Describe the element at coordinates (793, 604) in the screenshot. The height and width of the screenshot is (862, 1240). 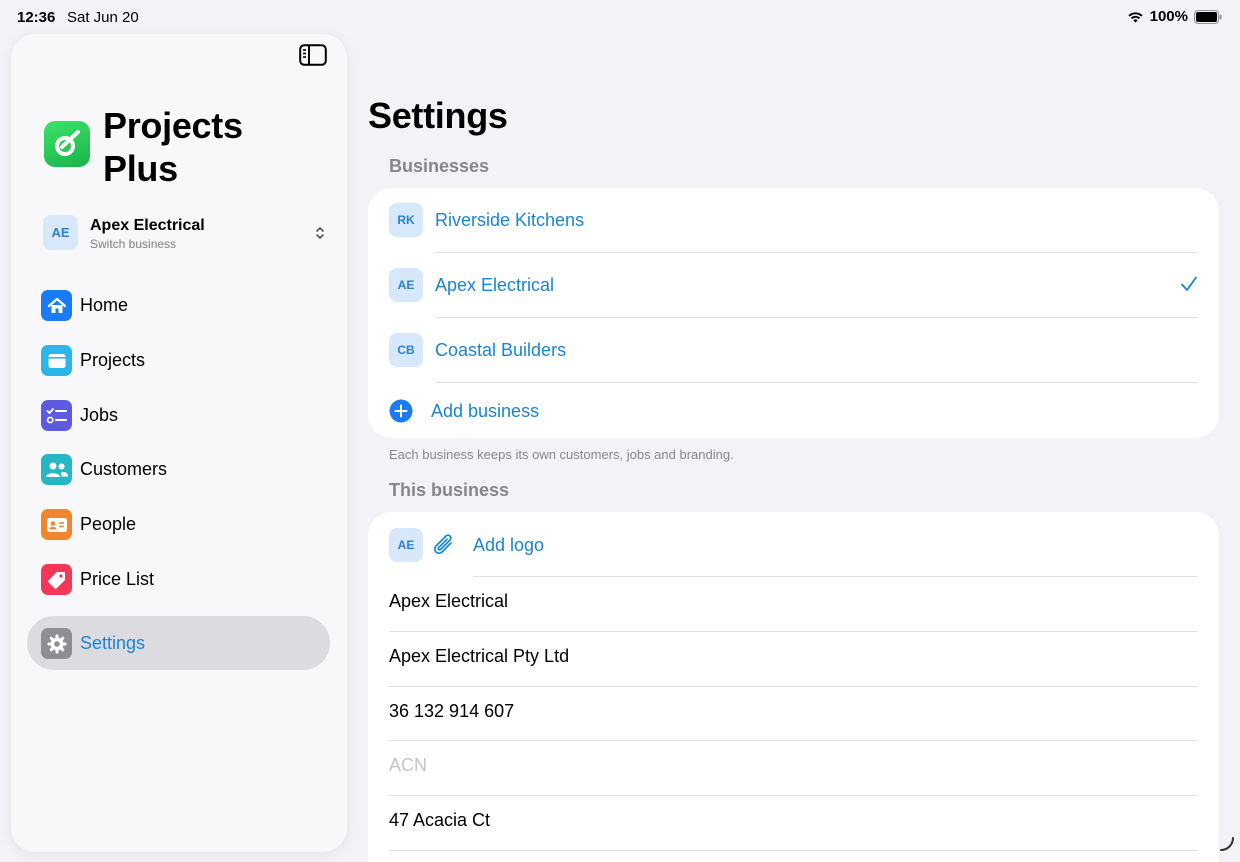
I see `business-name-field: Apex Electrical` at that location.